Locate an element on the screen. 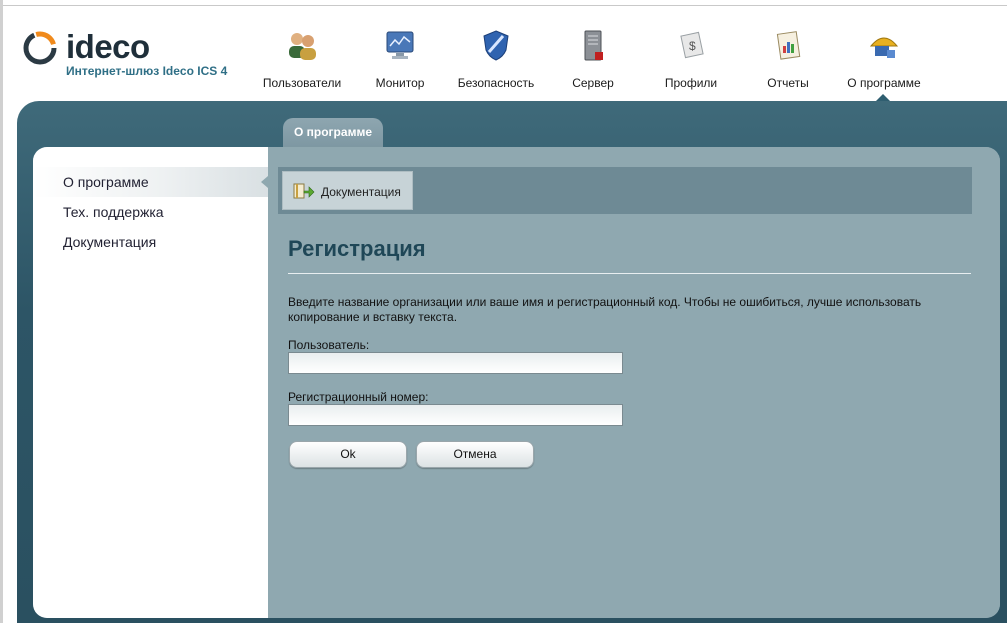  nav-item-profiles: $ Профили is located at coordinates (691, 60).